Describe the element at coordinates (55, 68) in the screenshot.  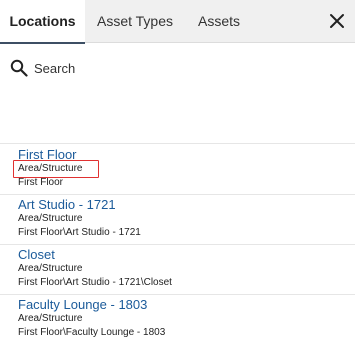
I see `search-label: Search` at that location.